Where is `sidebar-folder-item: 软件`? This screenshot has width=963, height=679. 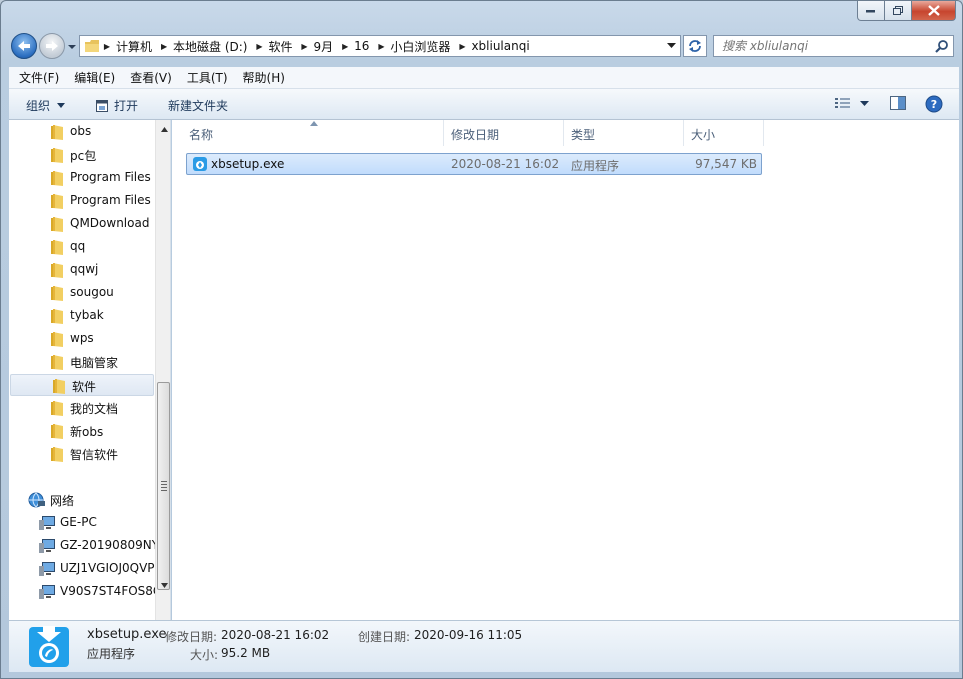 sidebar-folder-item: 软件 is located at coordinates (82, 385).